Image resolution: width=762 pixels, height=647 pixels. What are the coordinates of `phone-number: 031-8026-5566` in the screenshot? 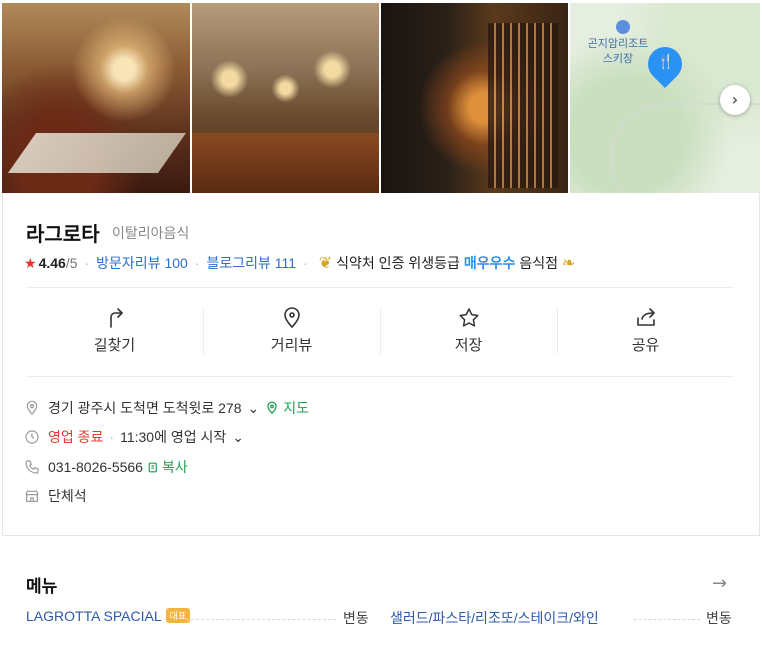 It's located at (95, 467).